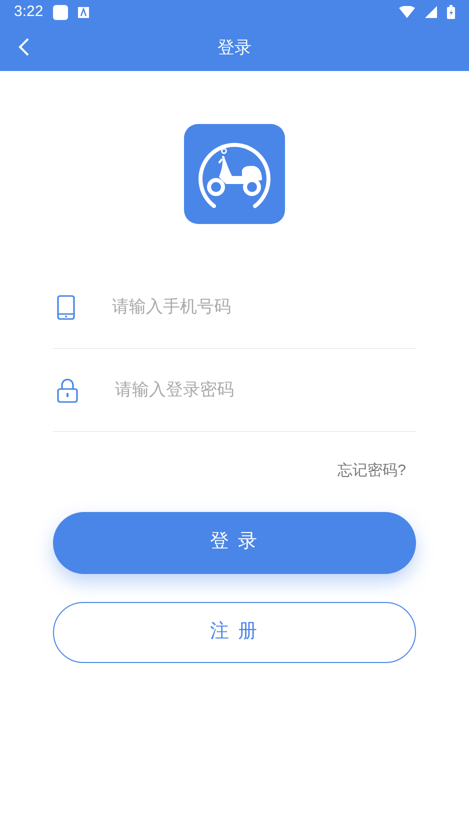  I want to click on password-field: 请输入登录密码, so click(265, 390).